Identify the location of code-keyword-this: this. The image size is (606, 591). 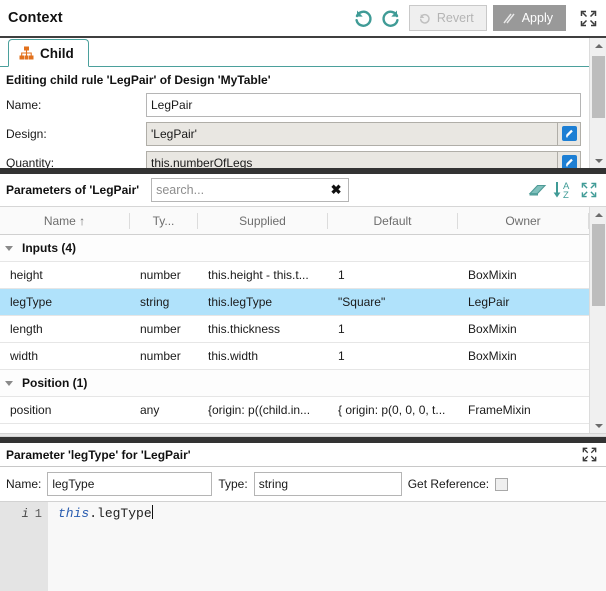
(74, 513).